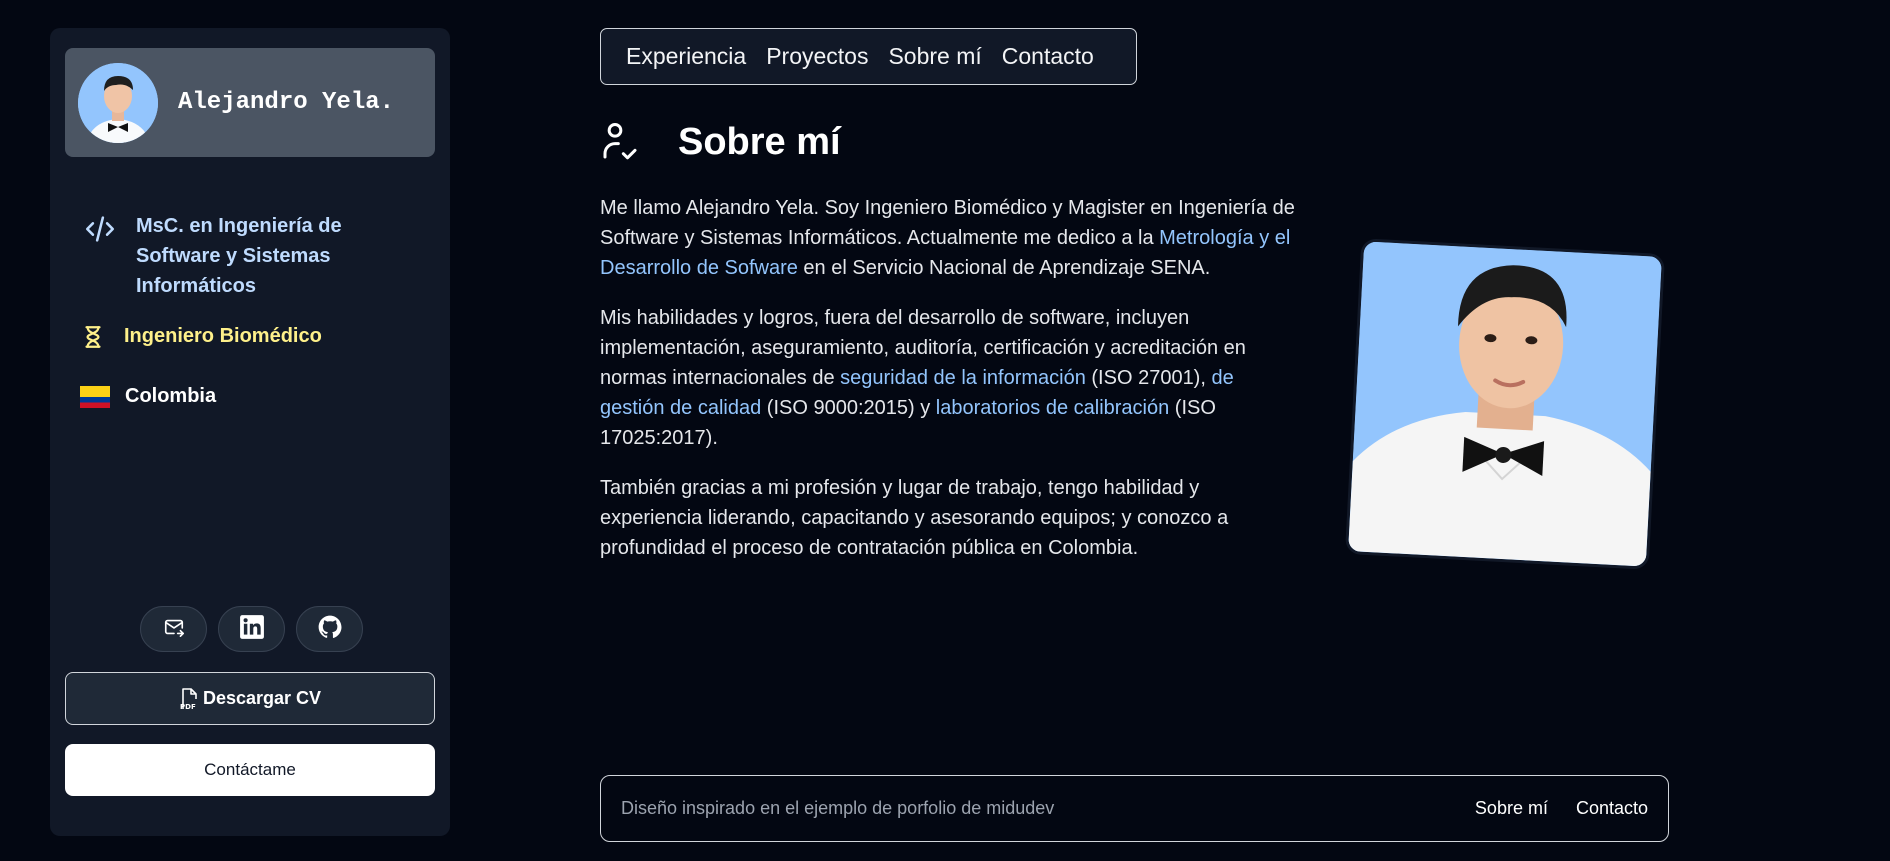 The image size is (1890, 861). I want to click on github-icon, so click(330, 629).